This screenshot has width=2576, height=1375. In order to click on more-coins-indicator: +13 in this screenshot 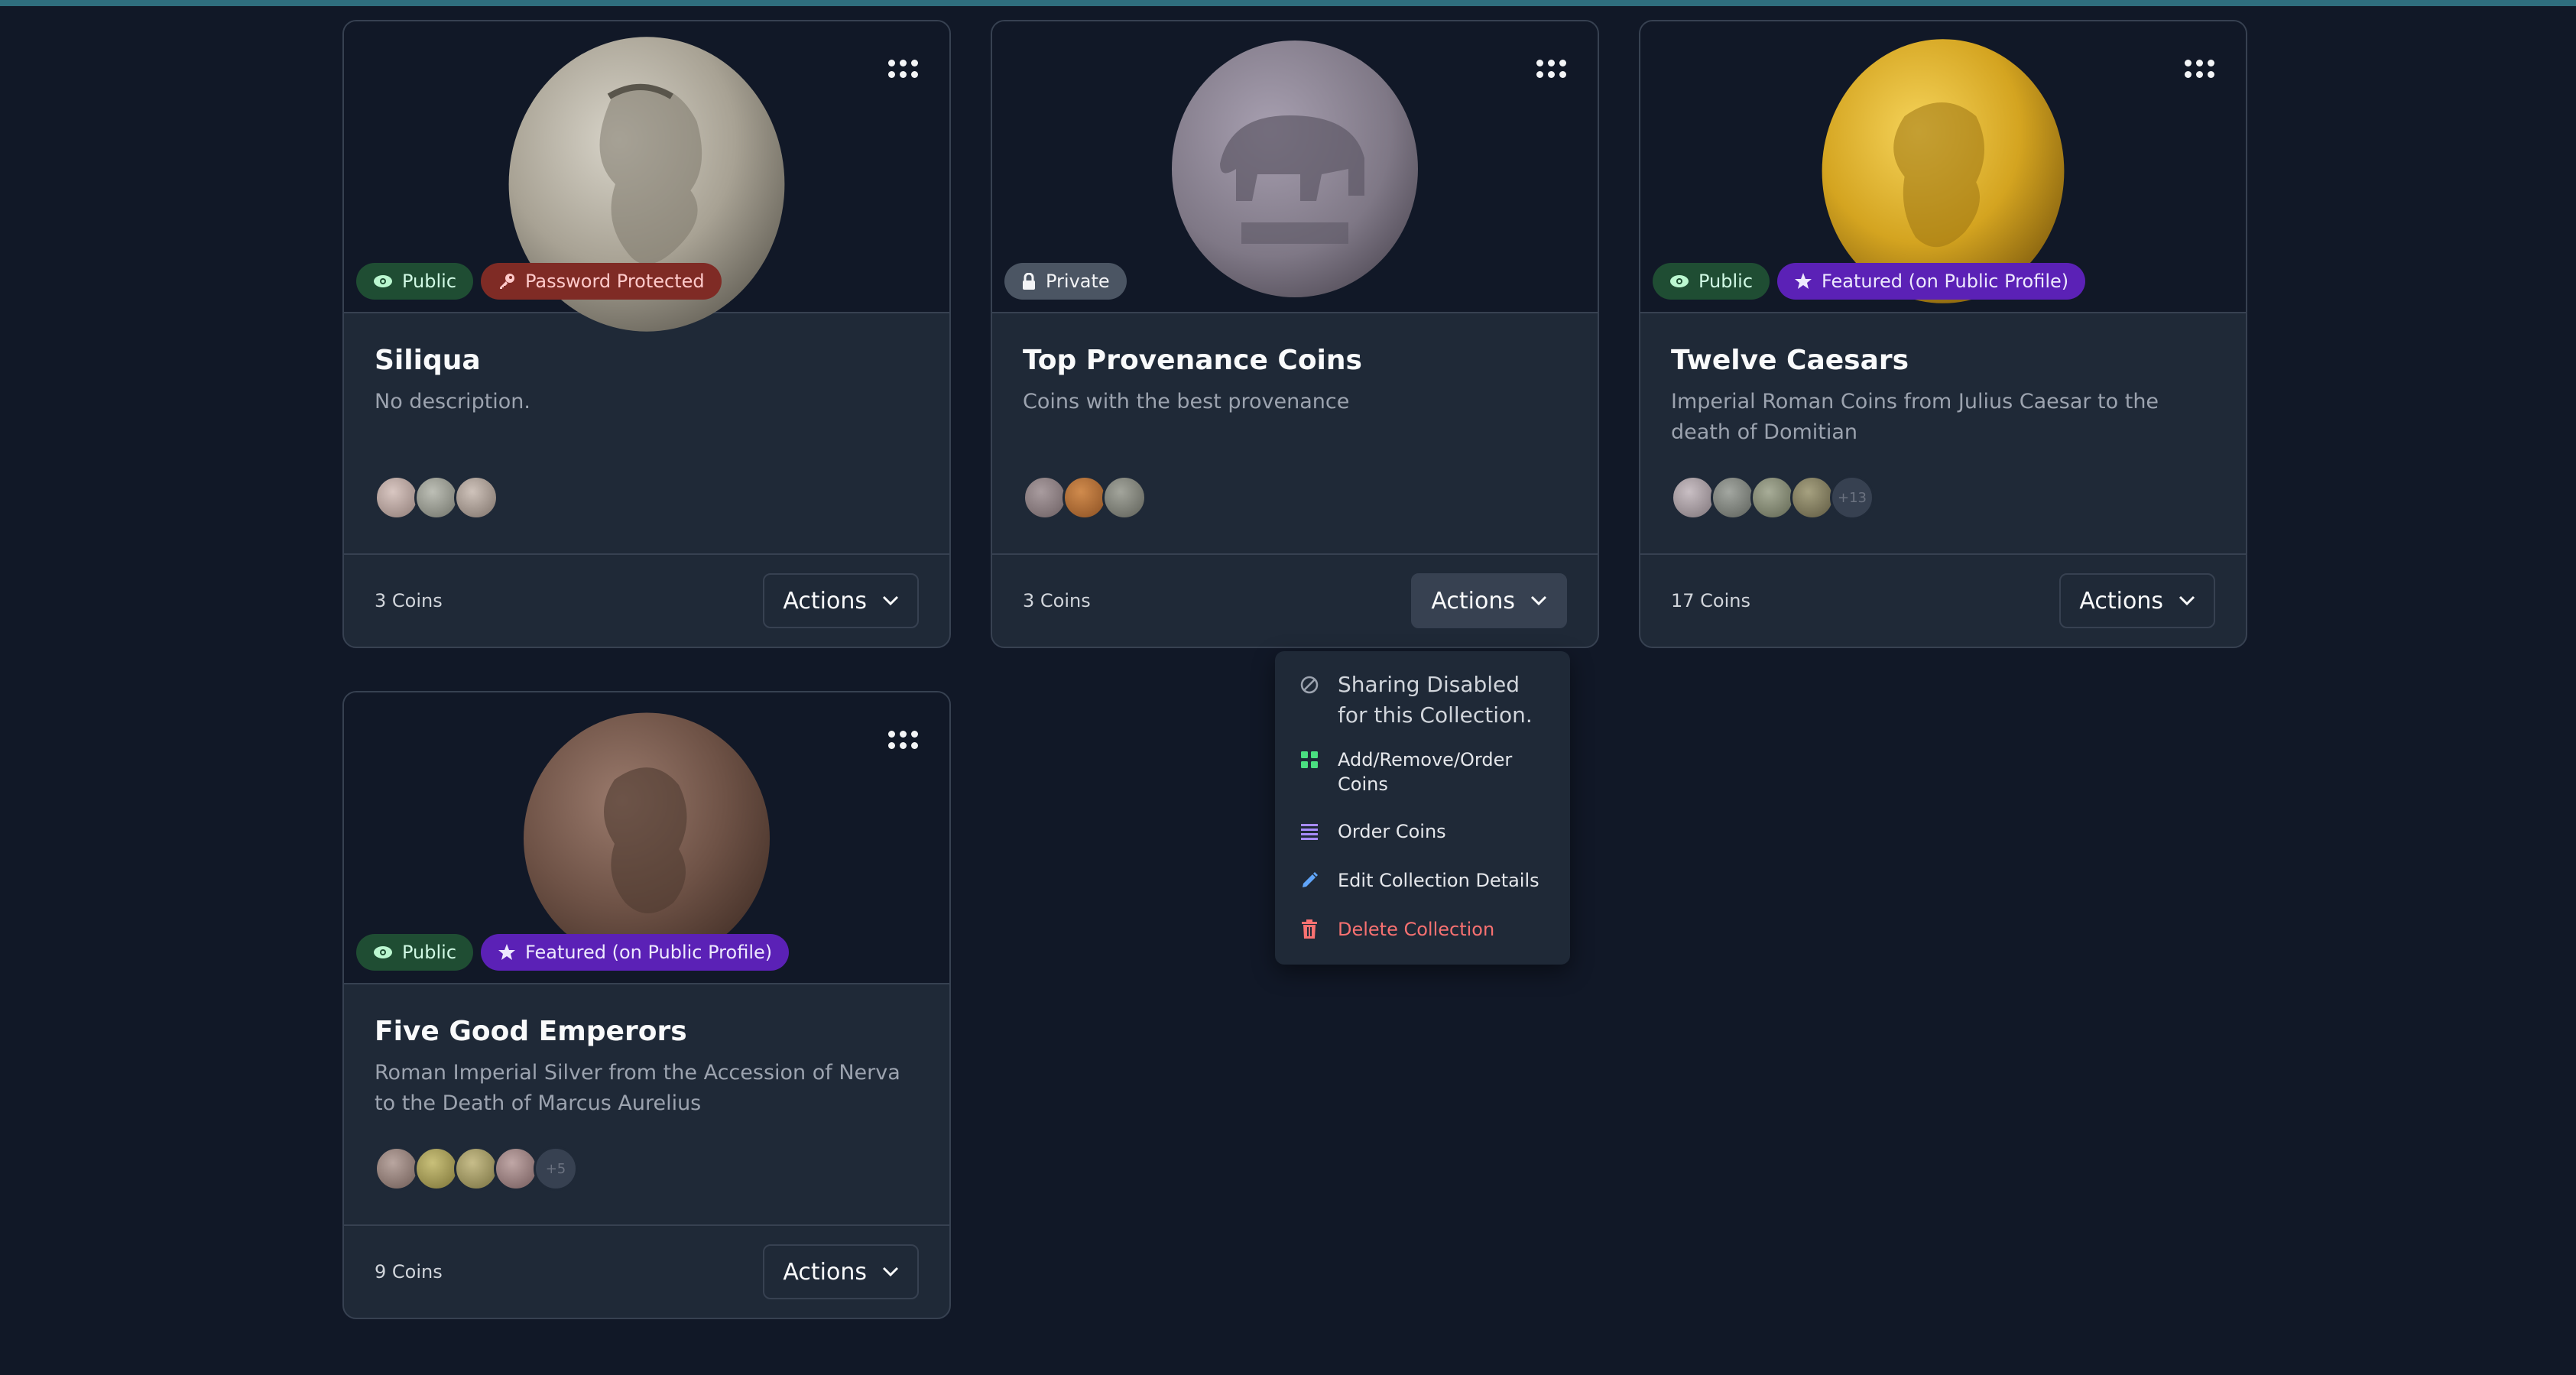, I will do `click(1852, 497)`.